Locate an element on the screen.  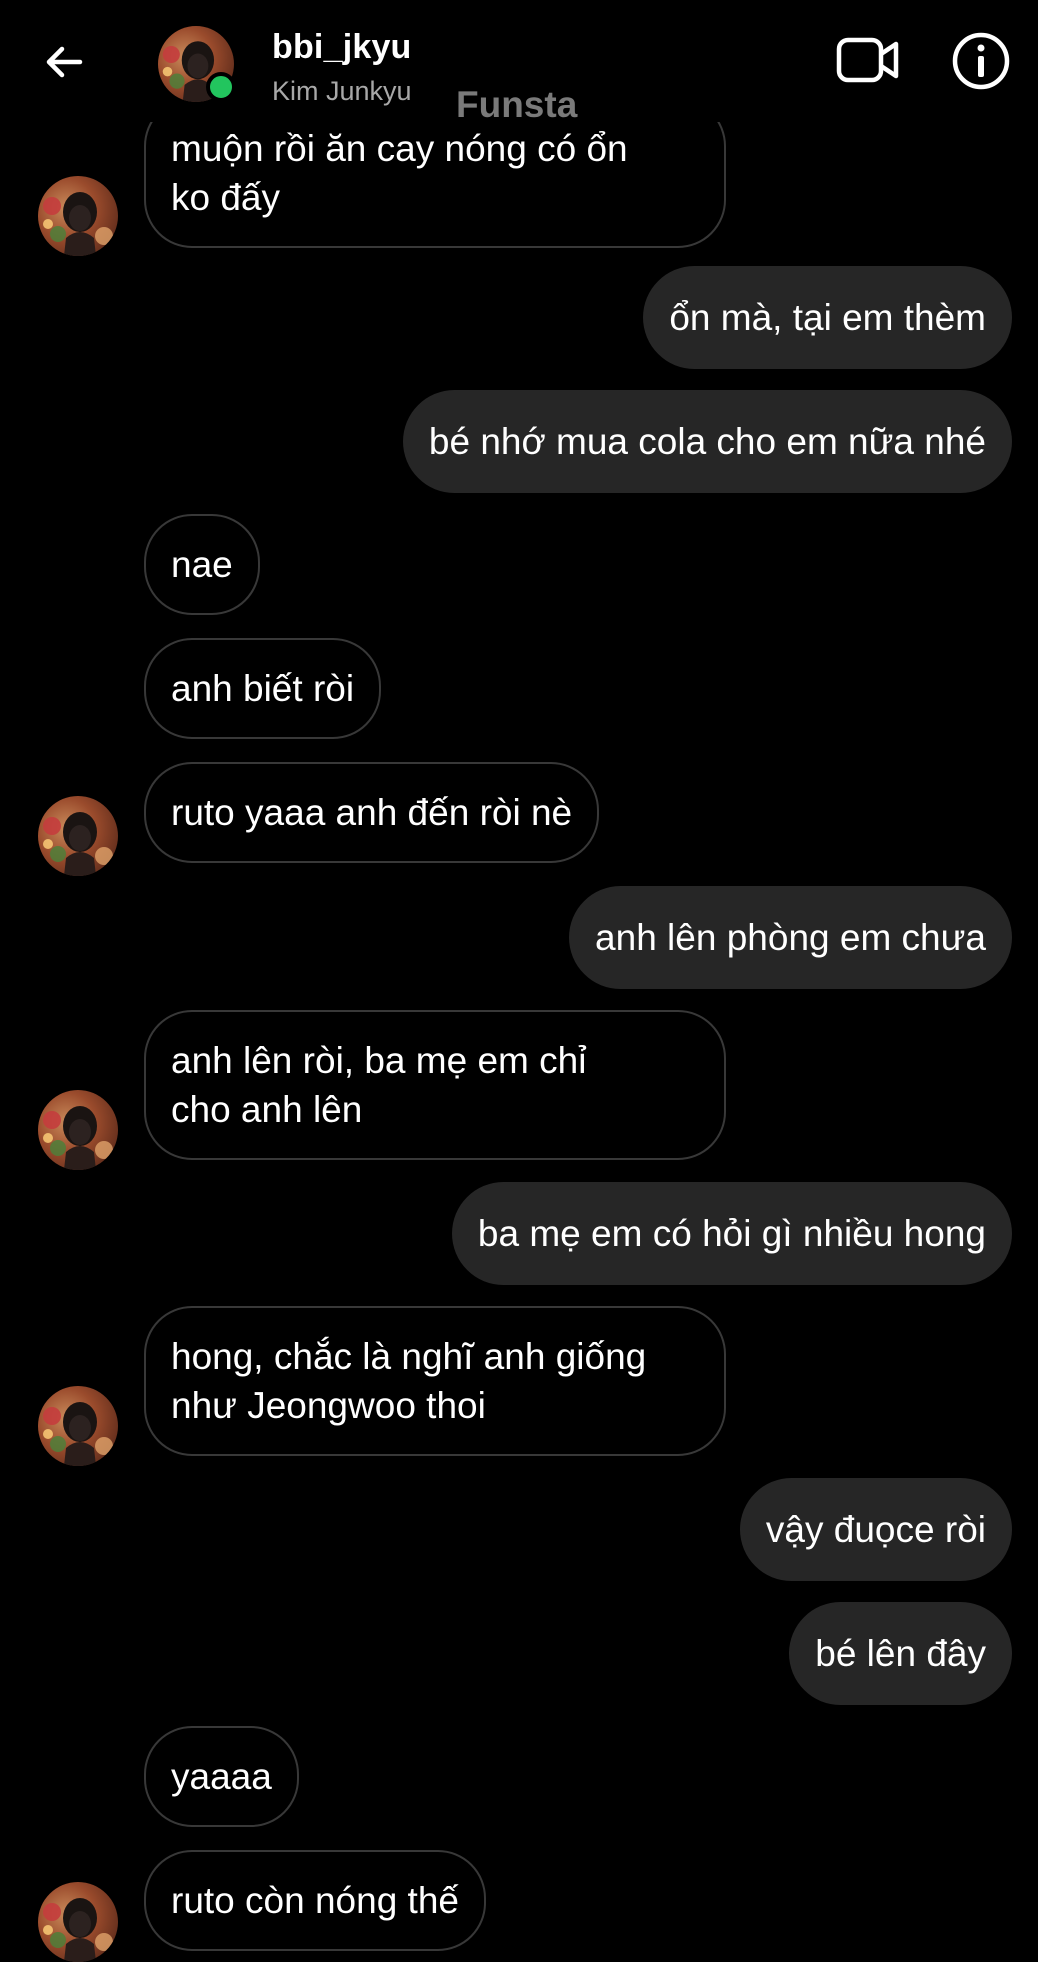
online-status-indicator is located at coordinates (221, 87).